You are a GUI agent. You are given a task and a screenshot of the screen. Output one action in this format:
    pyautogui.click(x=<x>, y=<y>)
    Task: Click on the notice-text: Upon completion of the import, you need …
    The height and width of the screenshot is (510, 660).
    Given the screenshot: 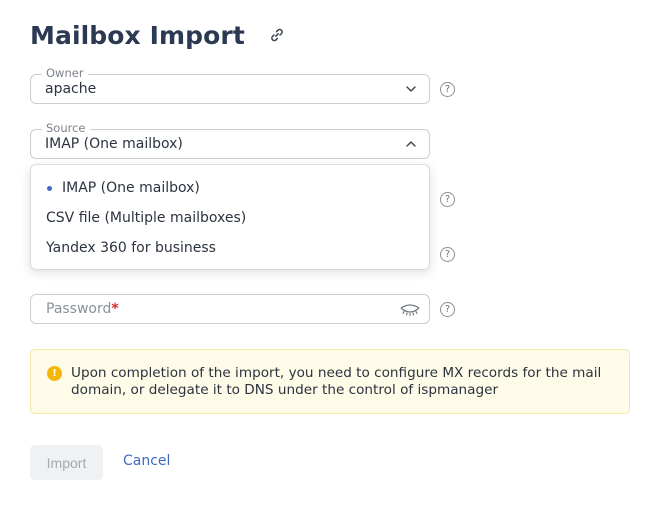 What is the action you would take?
    pyautogui.click(x=336, y=381)
    